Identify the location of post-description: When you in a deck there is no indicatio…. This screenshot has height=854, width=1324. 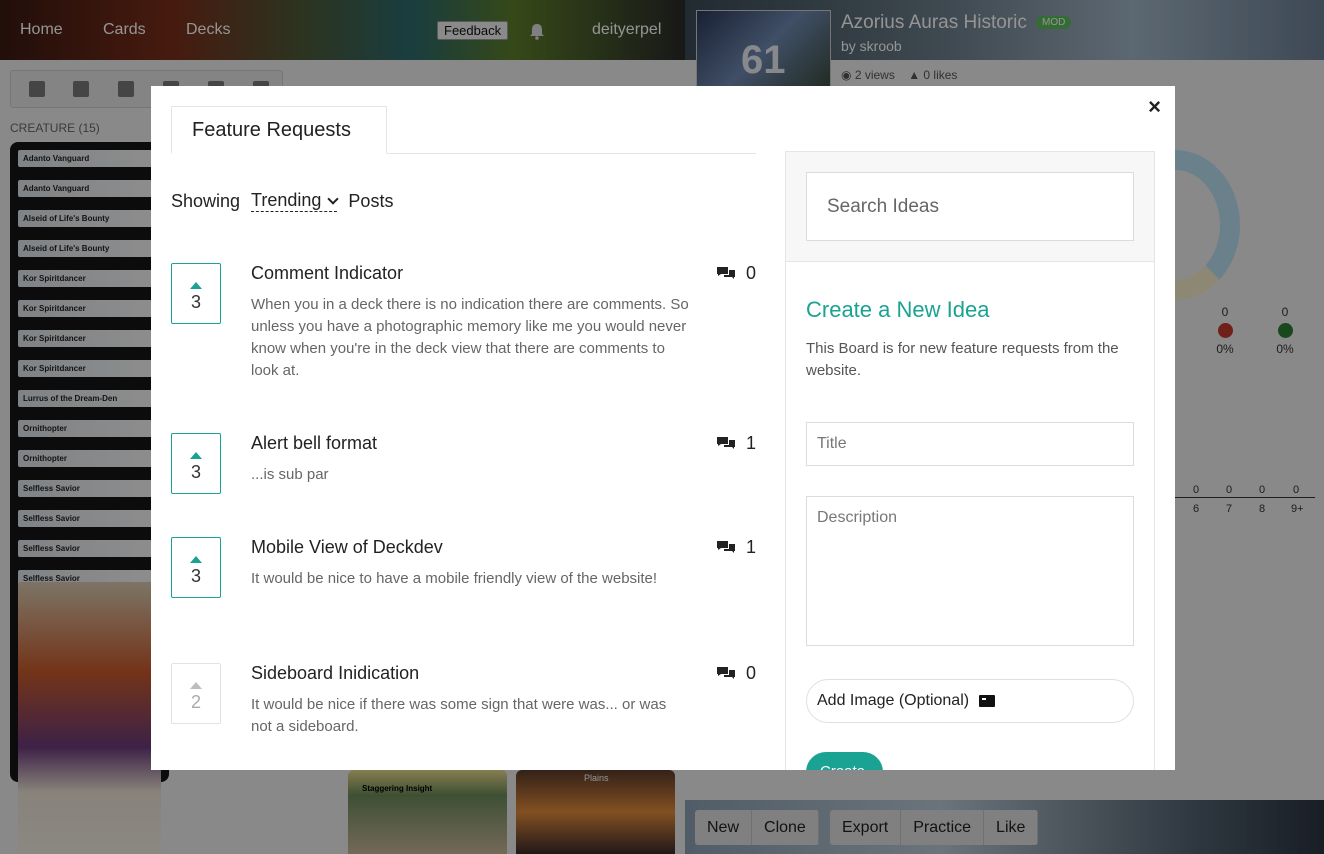
(470, 337).